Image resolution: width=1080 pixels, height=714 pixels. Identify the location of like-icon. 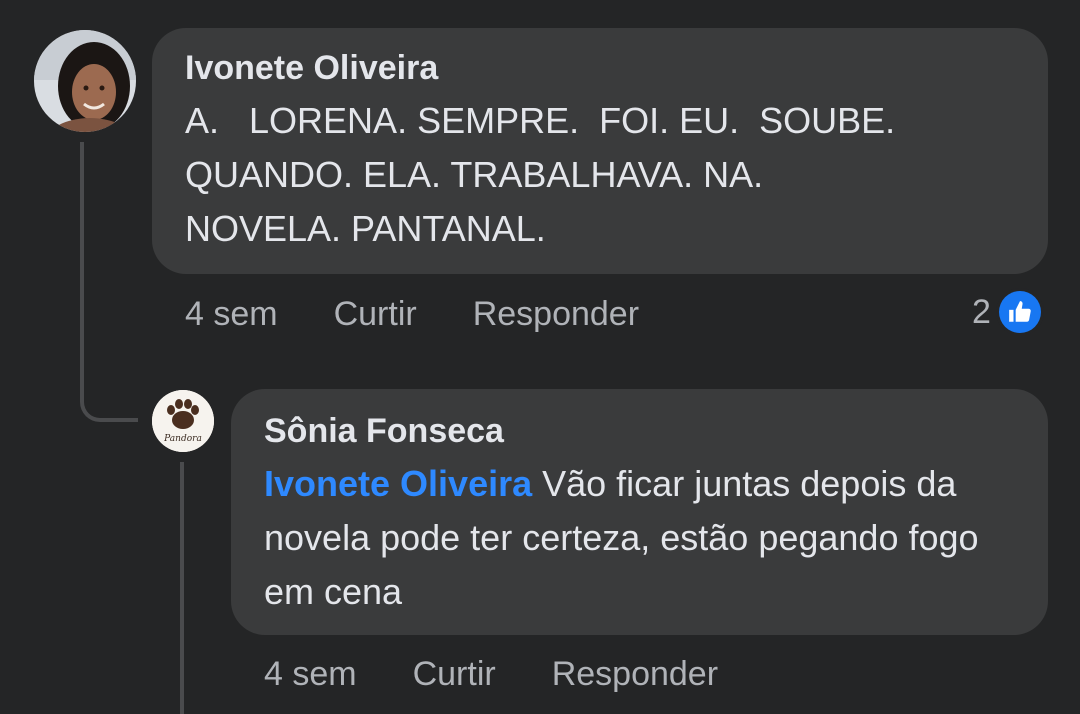
(1019, 312).